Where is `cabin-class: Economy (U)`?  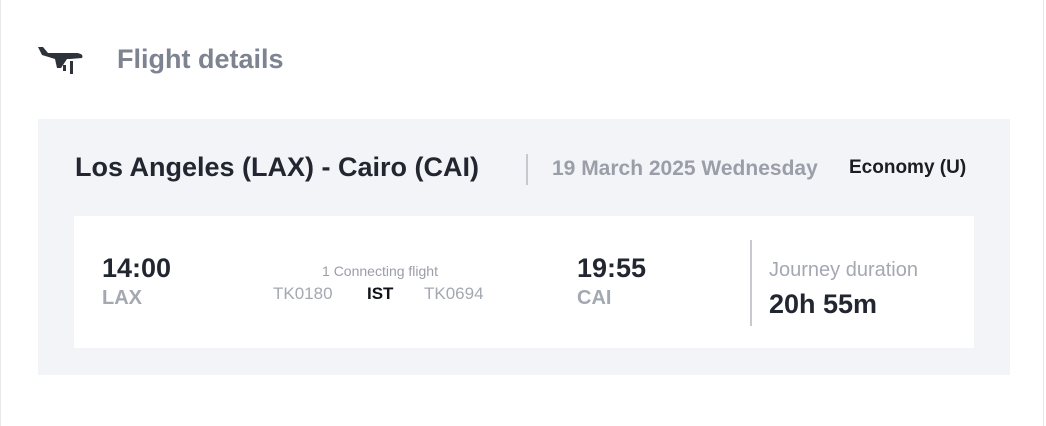
cabin-class: Economy (U) is located at coordinates (908, 167).